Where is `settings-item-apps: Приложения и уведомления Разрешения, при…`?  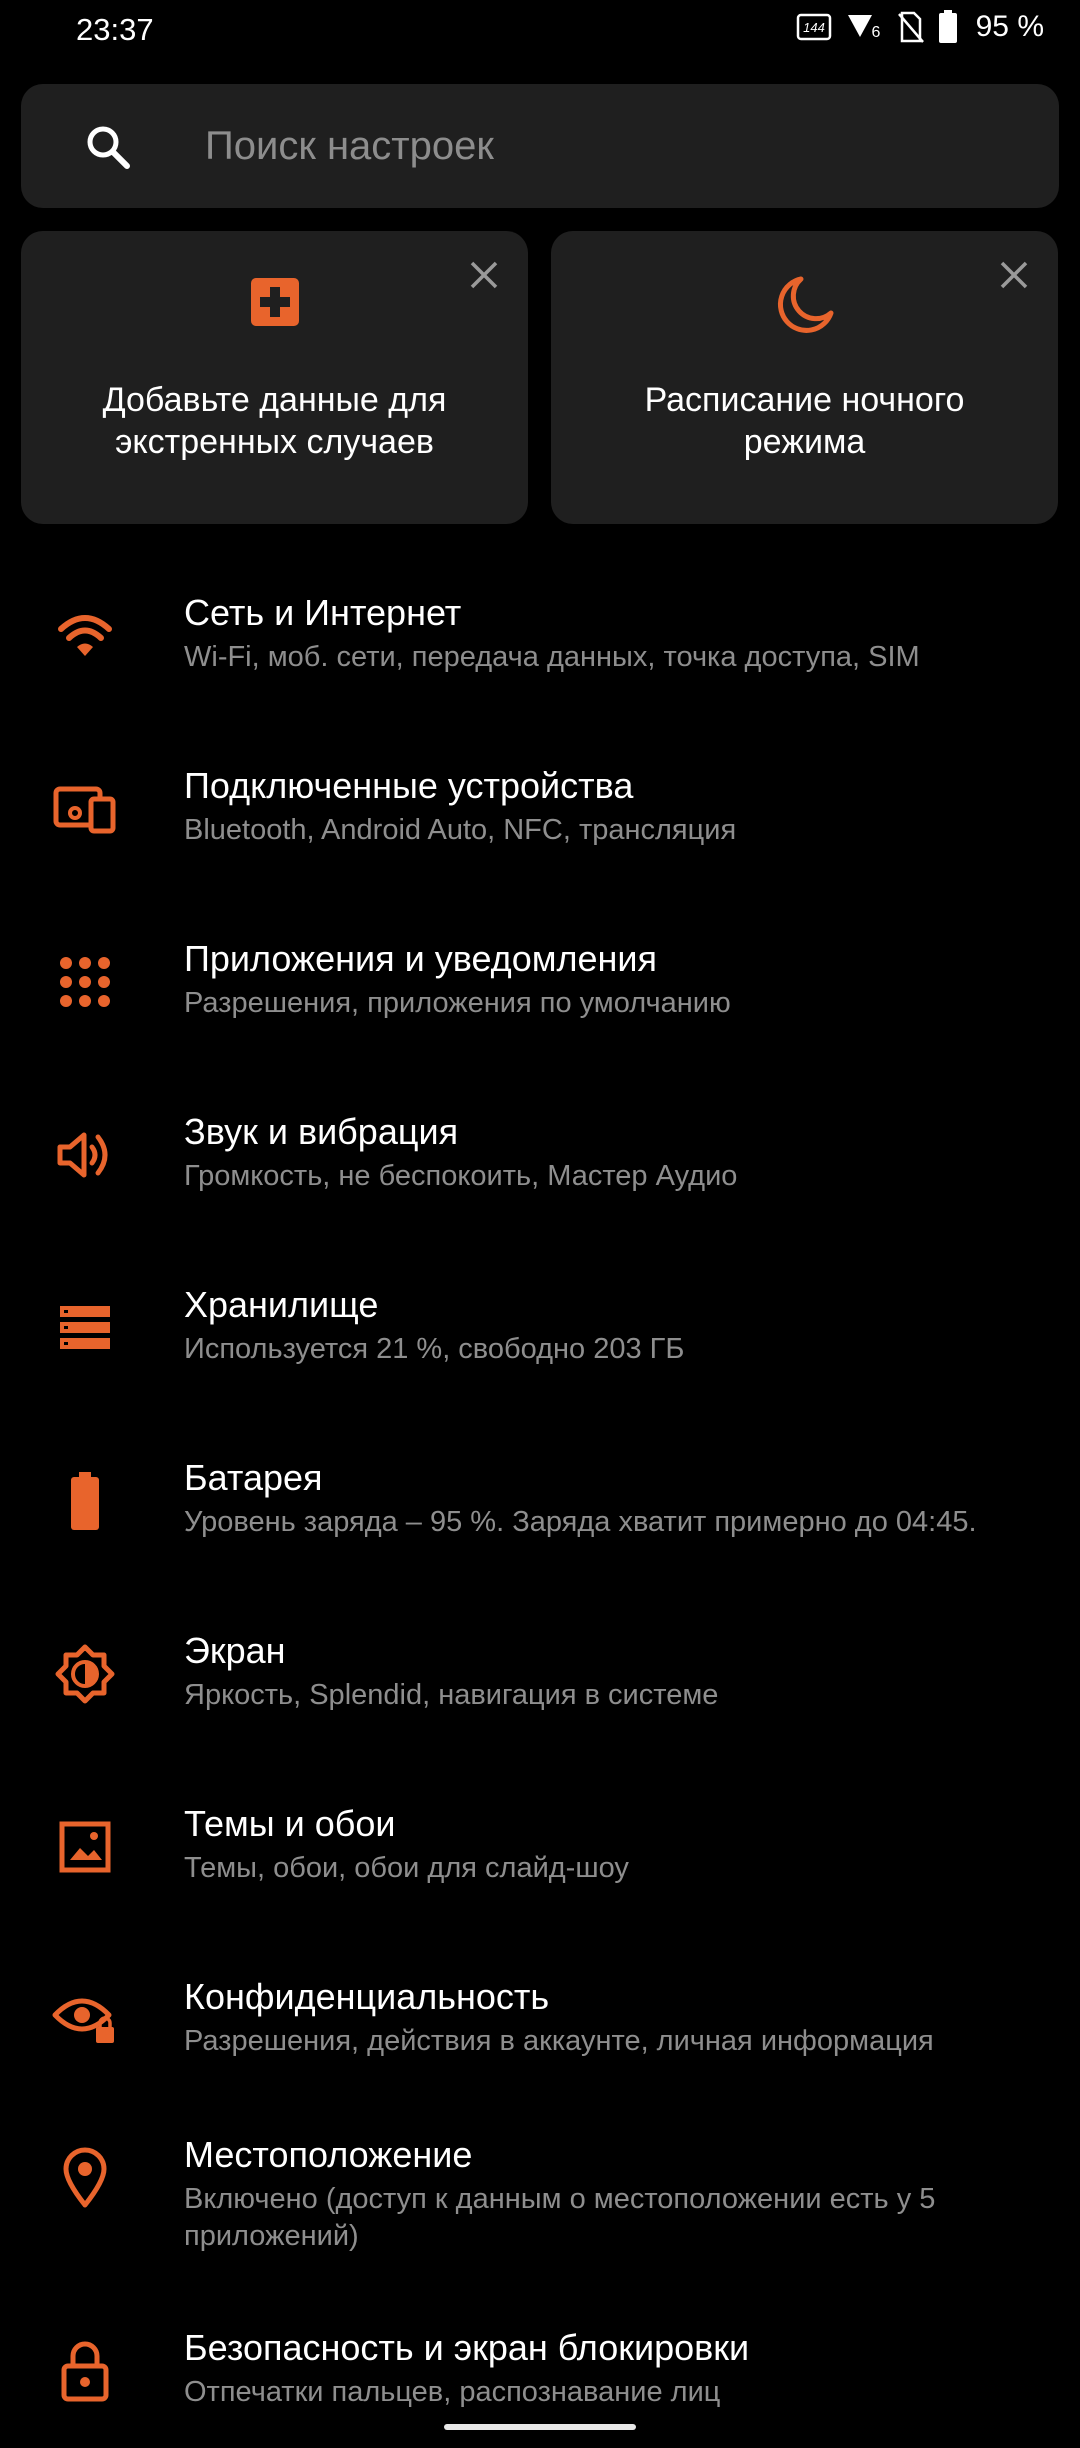
settings-item-apps: Приложения и уведомления Разрешения, при… is located at coordinates (540, 1009).